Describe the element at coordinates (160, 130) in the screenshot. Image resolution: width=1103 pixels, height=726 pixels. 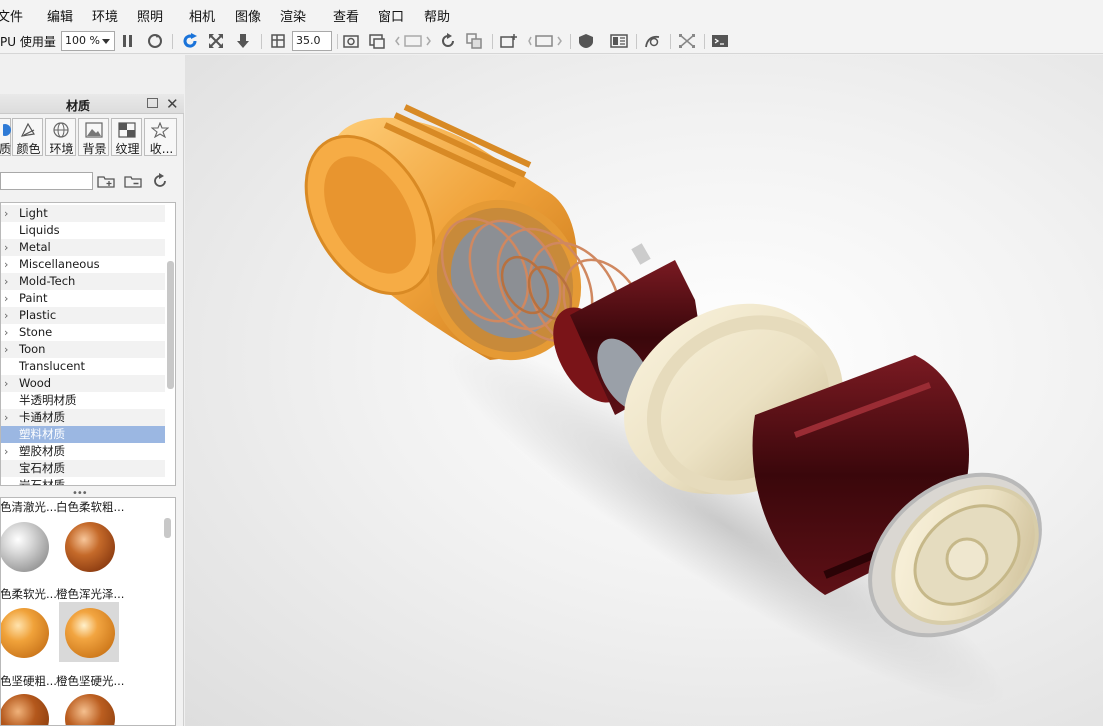
I see `star-icon` at that location.